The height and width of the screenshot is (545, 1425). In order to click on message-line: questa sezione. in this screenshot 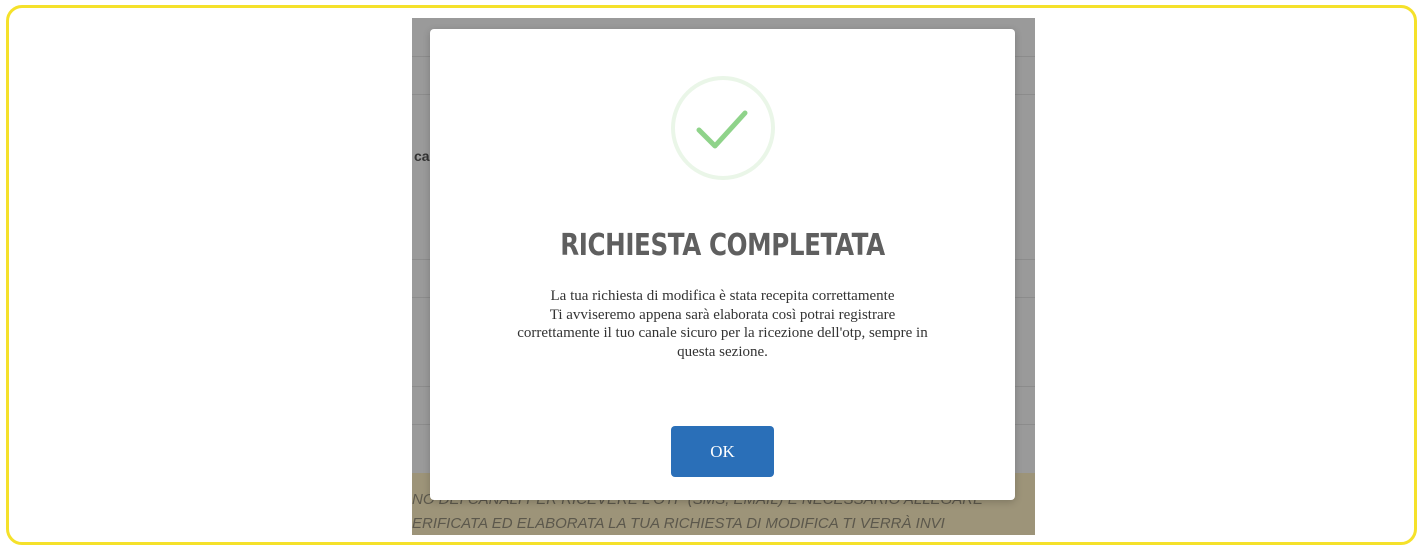, I will do `click(722, 351)`.